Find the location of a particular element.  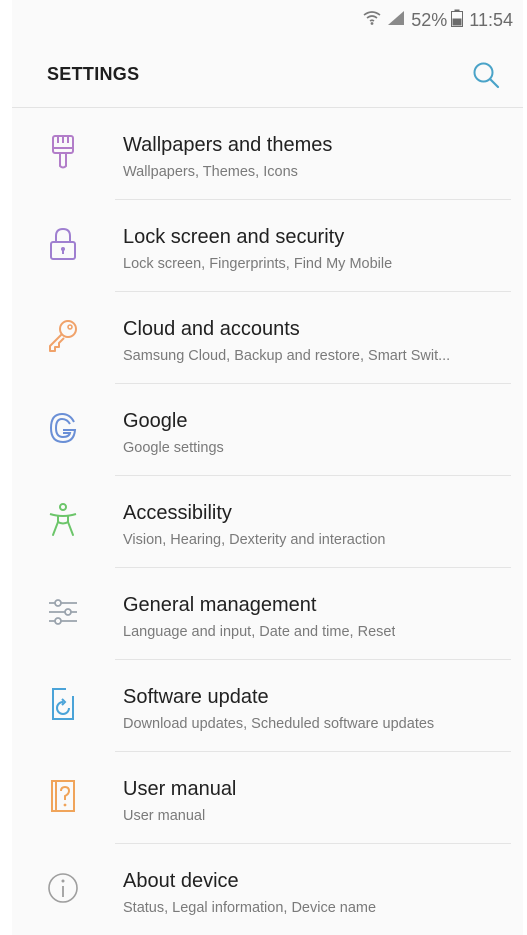

software-update-icon is located at coordinates (63, 704).